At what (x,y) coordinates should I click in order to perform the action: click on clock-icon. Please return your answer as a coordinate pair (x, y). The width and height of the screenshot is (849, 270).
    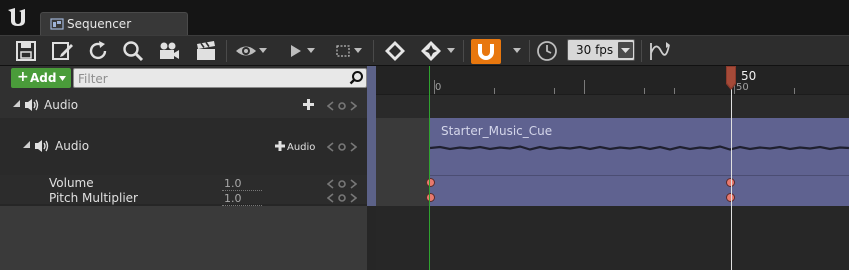
    Looking at the image, I should click on (547, 51).